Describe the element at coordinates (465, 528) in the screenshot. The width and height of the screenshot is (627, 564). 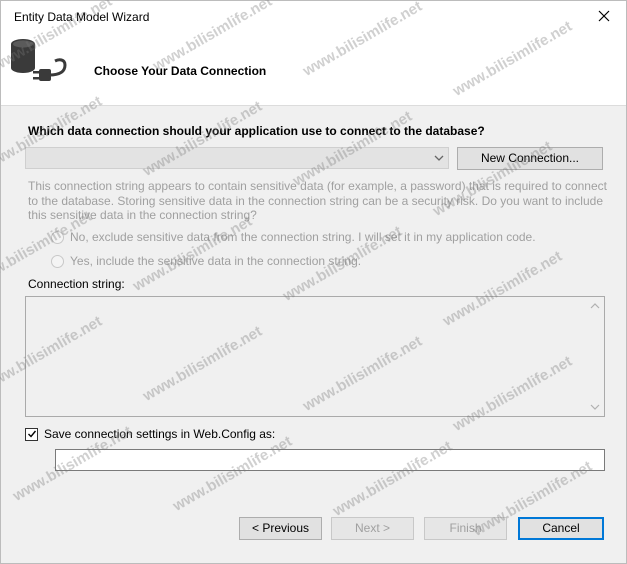
I see `finish-button: Finish` at that location.